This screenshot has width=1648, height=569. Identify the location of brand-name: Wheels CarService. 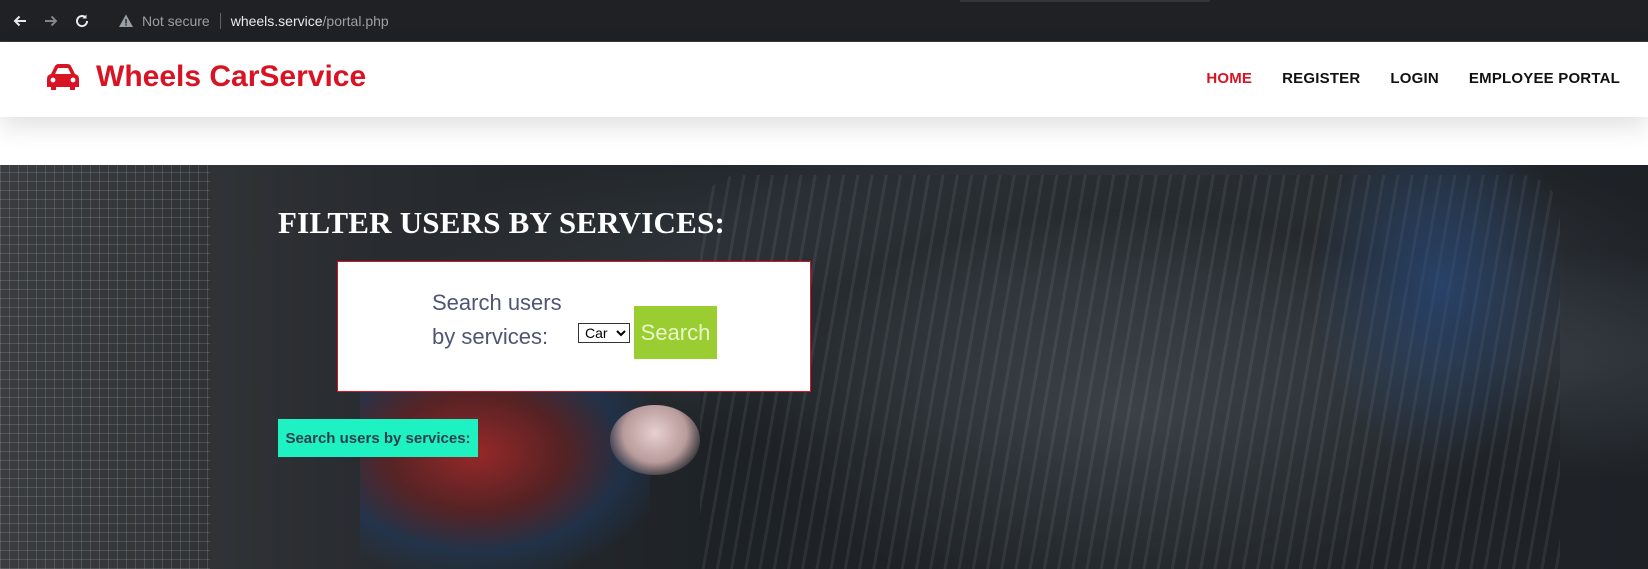
(231, 76).